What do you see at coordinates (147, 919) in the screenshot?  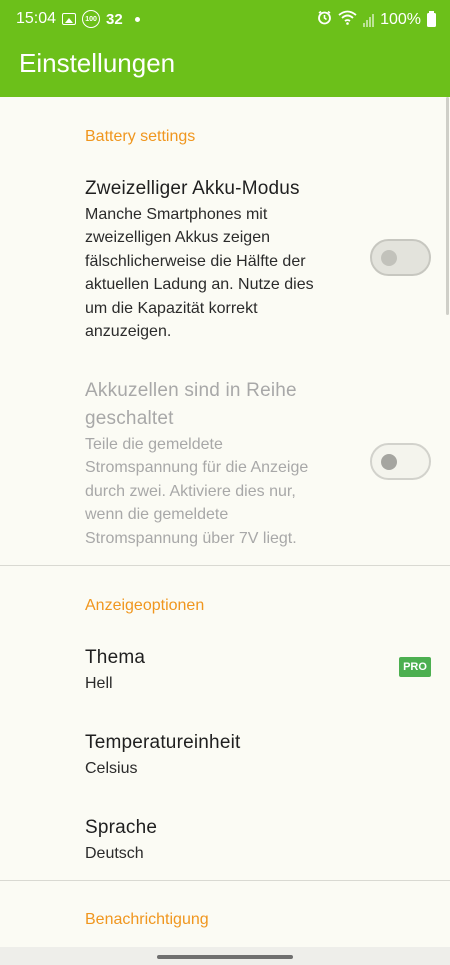 I see `section-header-notification: Benachrichtigung` at bounding box center [147, 919].